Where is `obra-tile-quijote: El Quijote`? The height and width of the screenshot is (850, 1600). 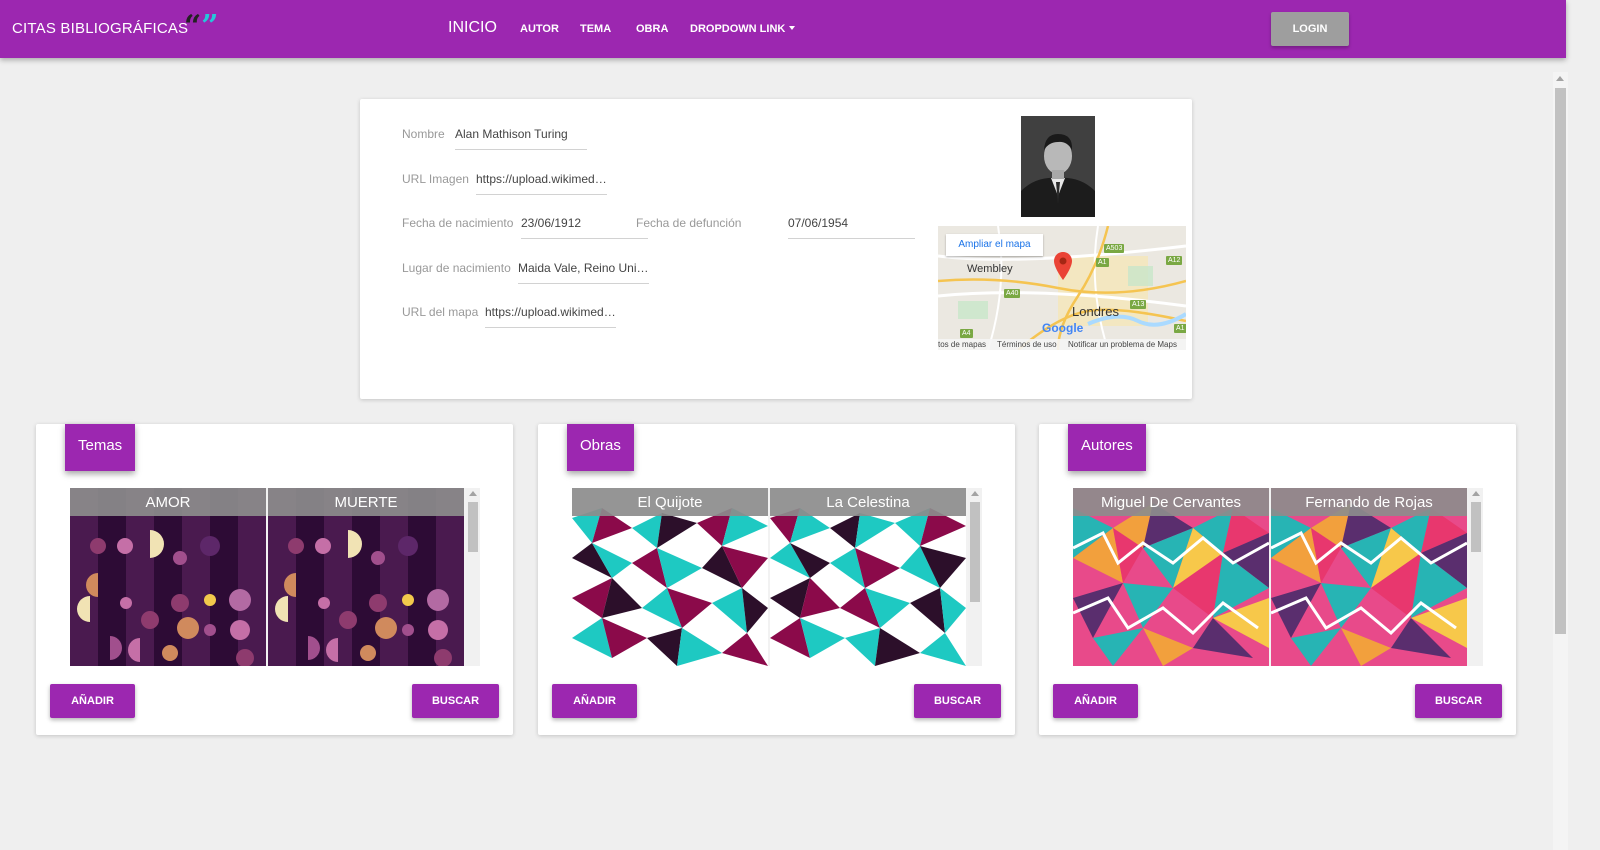 obra-tile-quijote: El Quijote is located at coordinates (670, 577).